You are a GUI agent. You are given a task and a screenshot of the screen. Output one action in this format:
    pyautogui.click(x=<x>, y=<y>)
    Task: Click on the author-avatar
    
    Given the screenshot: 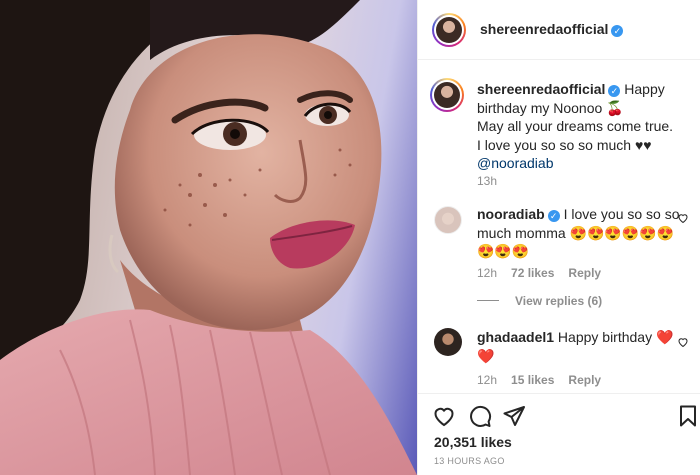 What is the action you would take?
    pyautogui.click(x=449, y=30)
    